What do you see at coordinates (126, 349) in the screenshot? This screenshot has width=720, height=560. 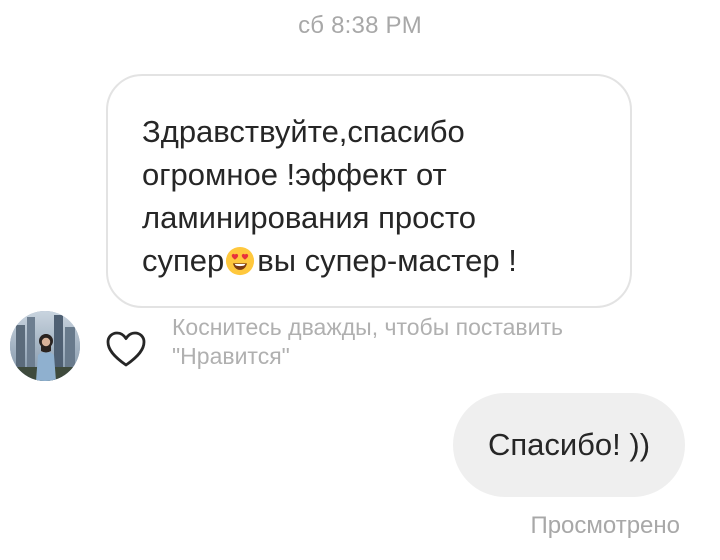 I see `heart-icon` at bounding box center [126, 349].